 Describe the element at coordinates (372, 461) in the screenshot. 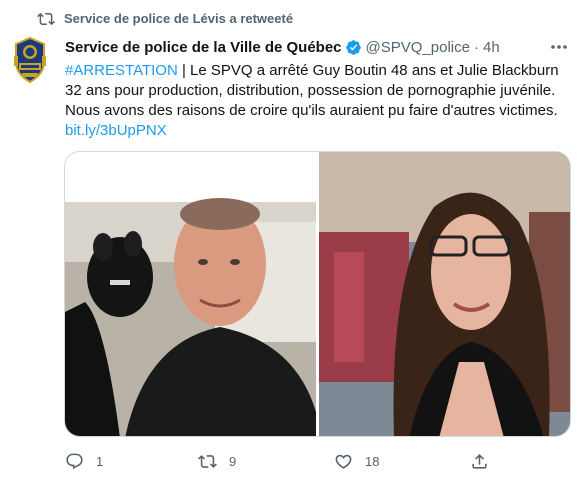

I see `like-count: 18` at that location.